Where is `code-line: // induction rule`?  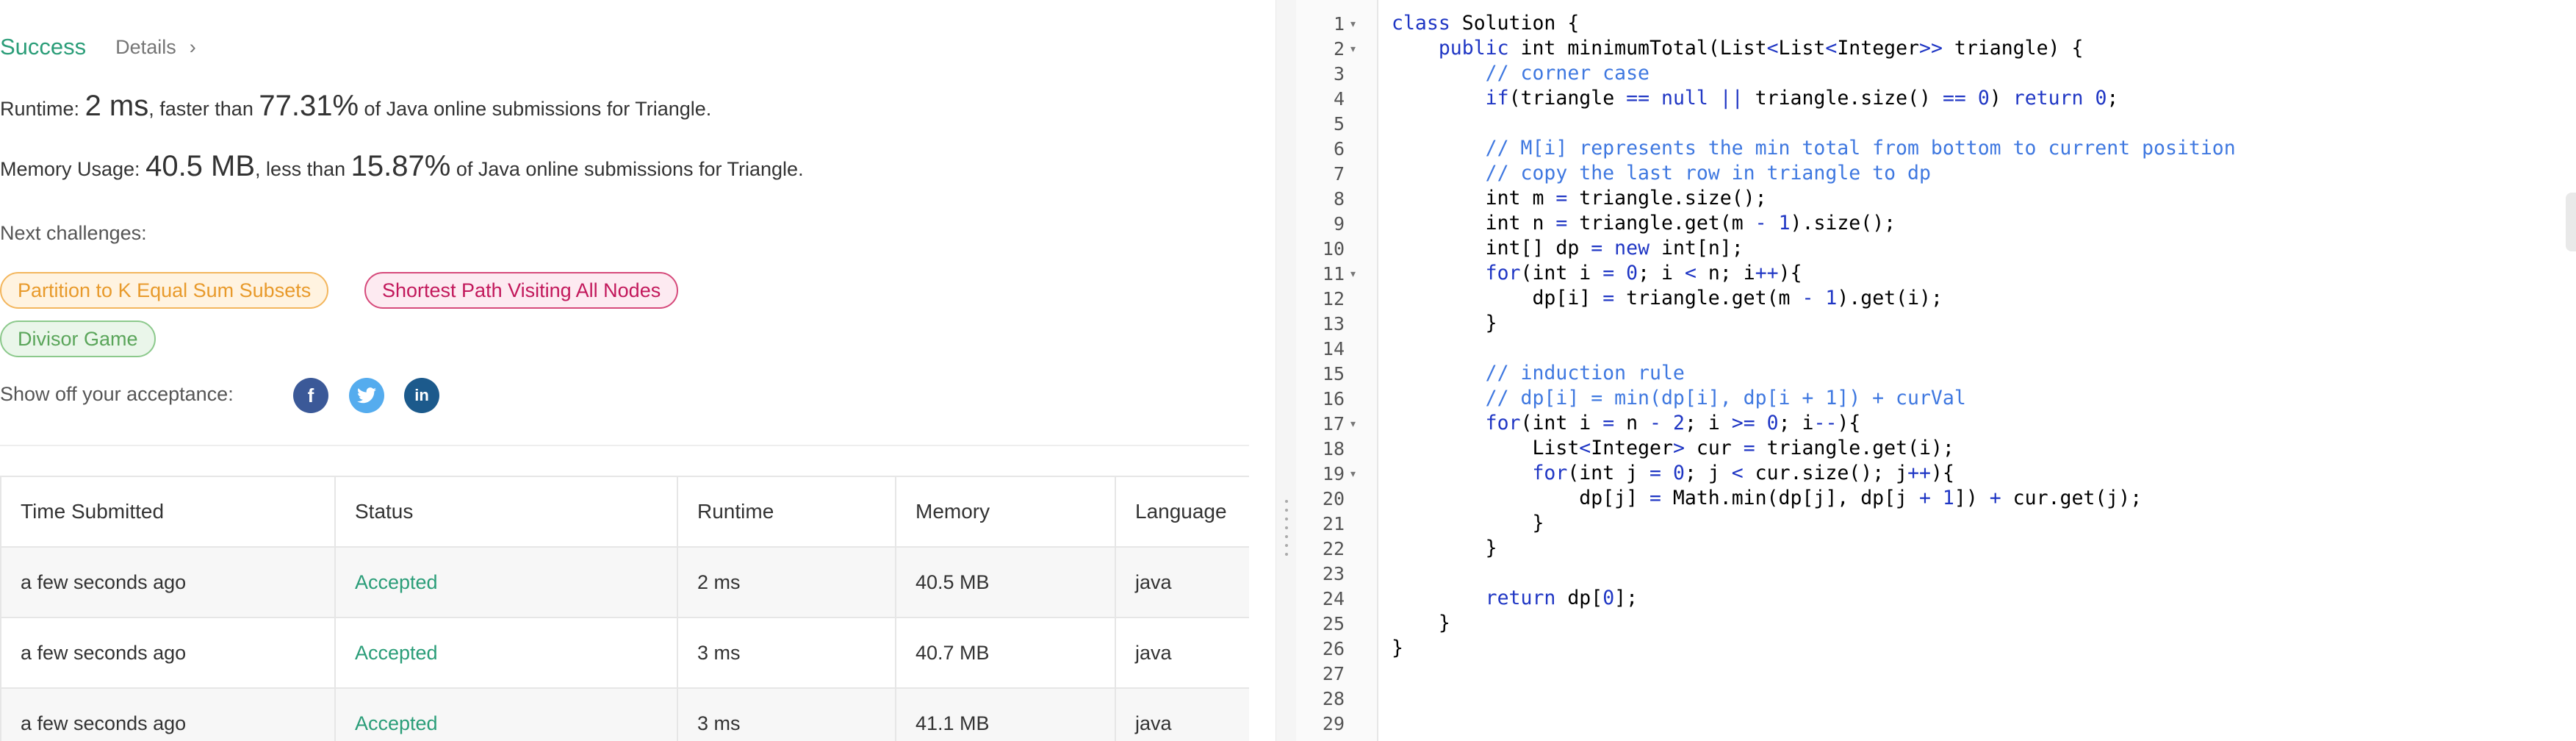
code-line: // induction rule is located at coordinates (1538, 373).